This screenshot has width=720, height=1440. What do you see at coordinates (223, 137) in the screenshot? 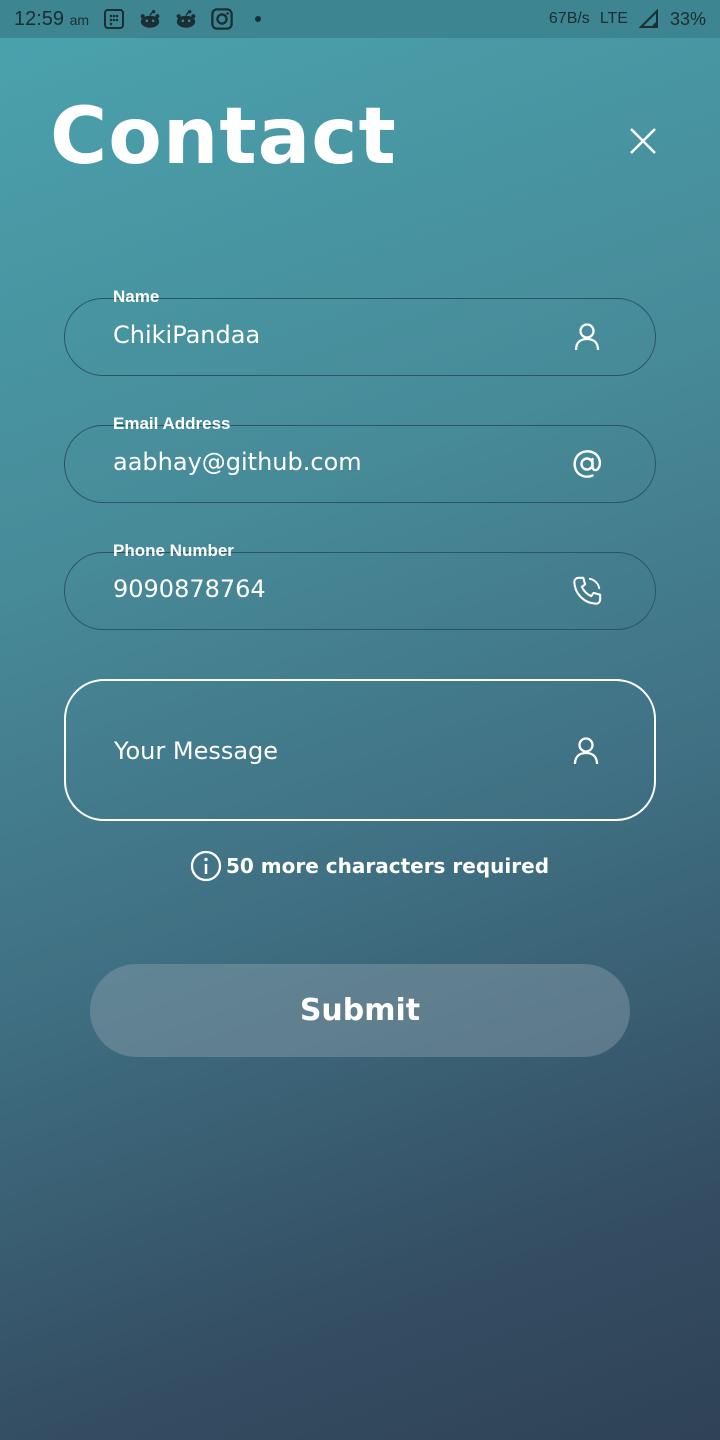
I see `page-title: Contact` at bounding box center [223, 137].